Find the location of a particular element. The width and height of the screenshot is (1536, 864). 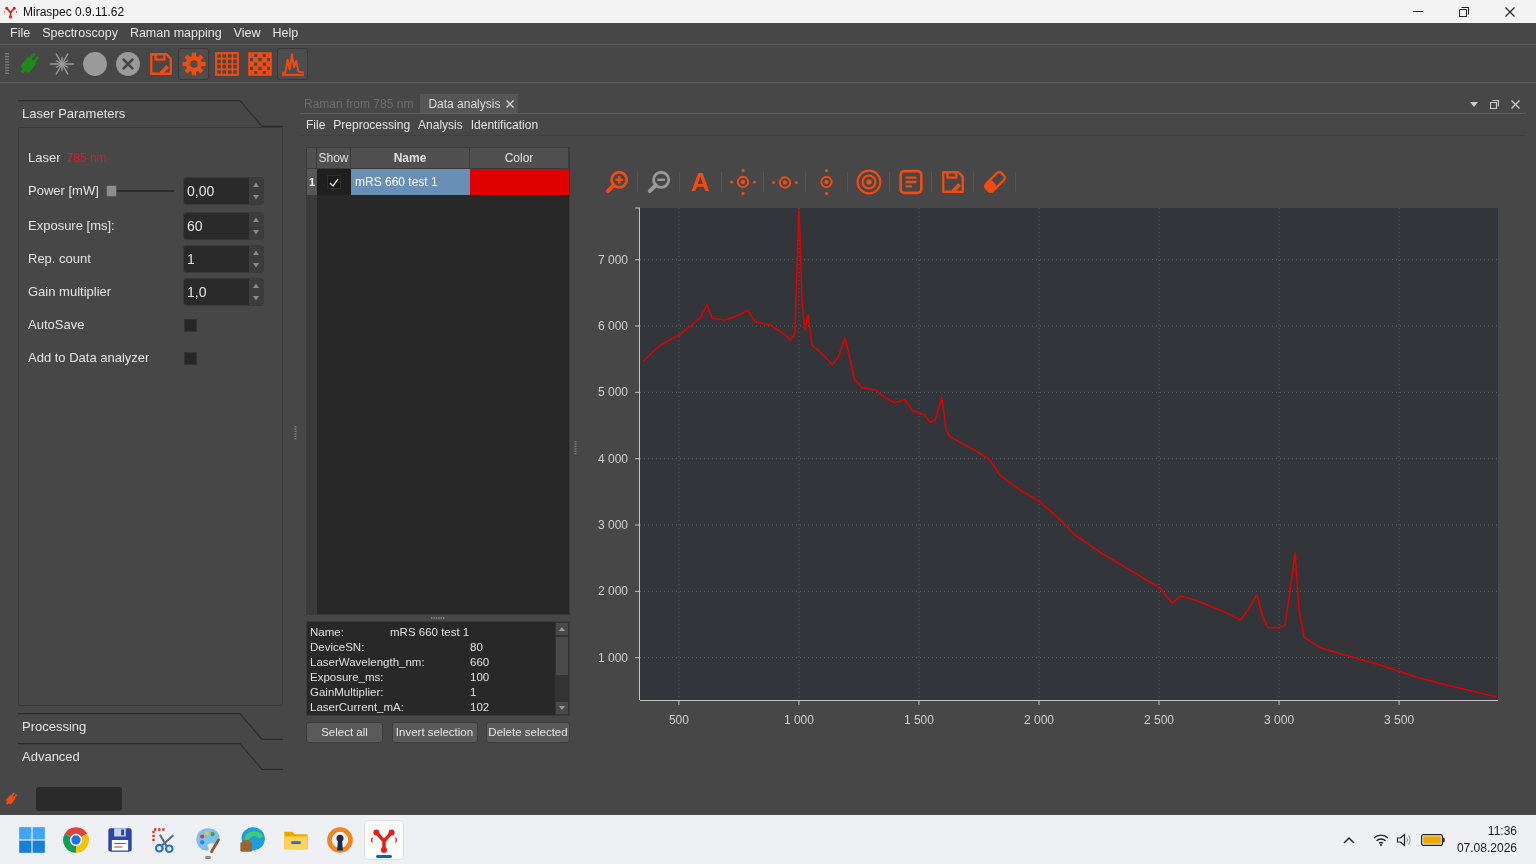

menu-item: Analysis is located at coordinates (440, 124).